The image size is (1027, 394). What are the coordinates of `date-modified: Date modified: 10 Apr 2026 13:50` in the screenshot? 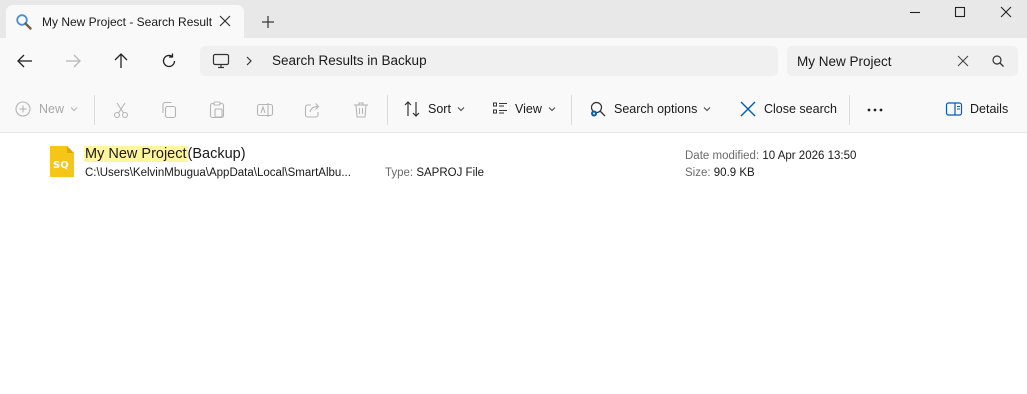 It's located at (770, 156).